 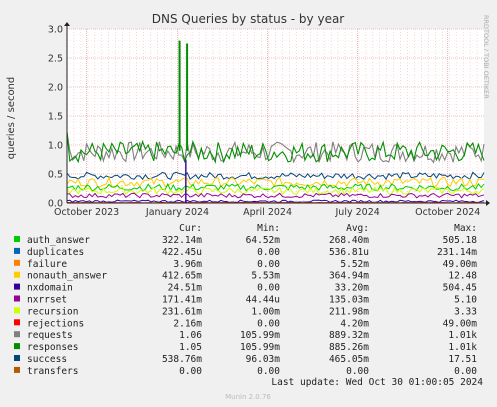 What do you see at coordinates (354, 323) in the screenshot?
I see `legend-value-avg: 4.20m` at bounding box center [354, 323].